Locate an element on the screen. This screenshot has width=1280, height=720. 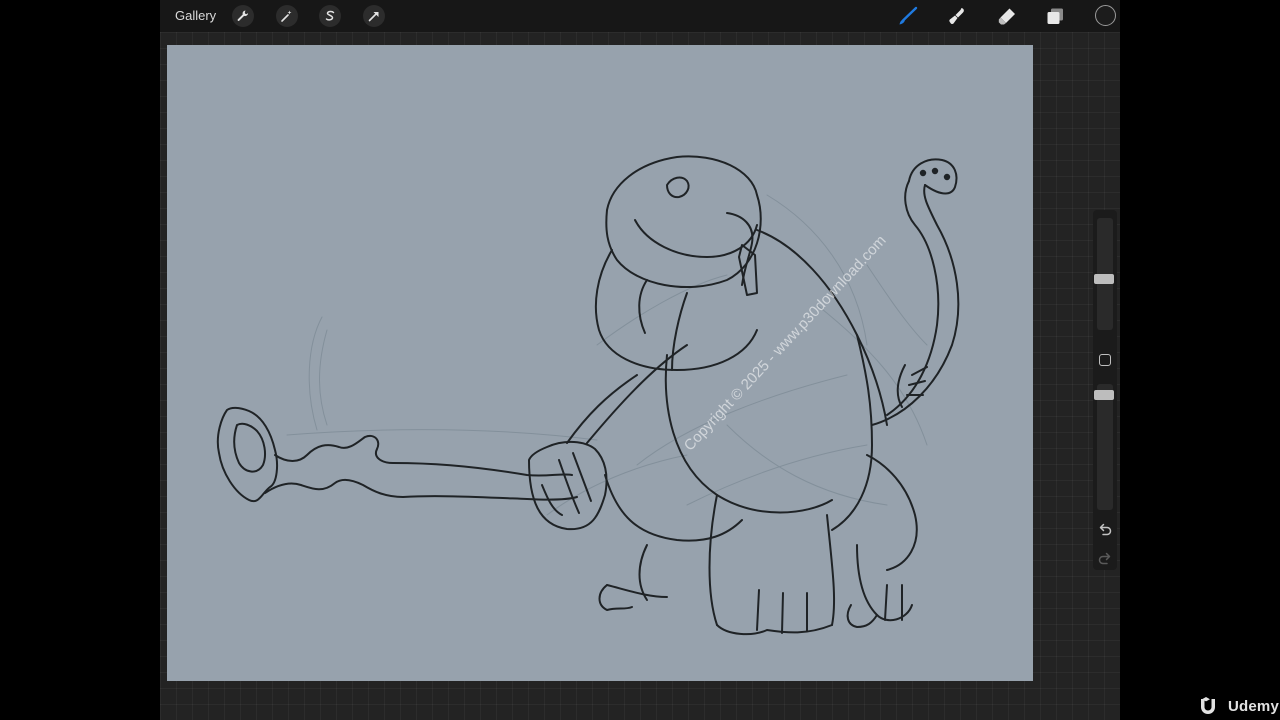
opacity-slider is located at coordinates (1105, 447).